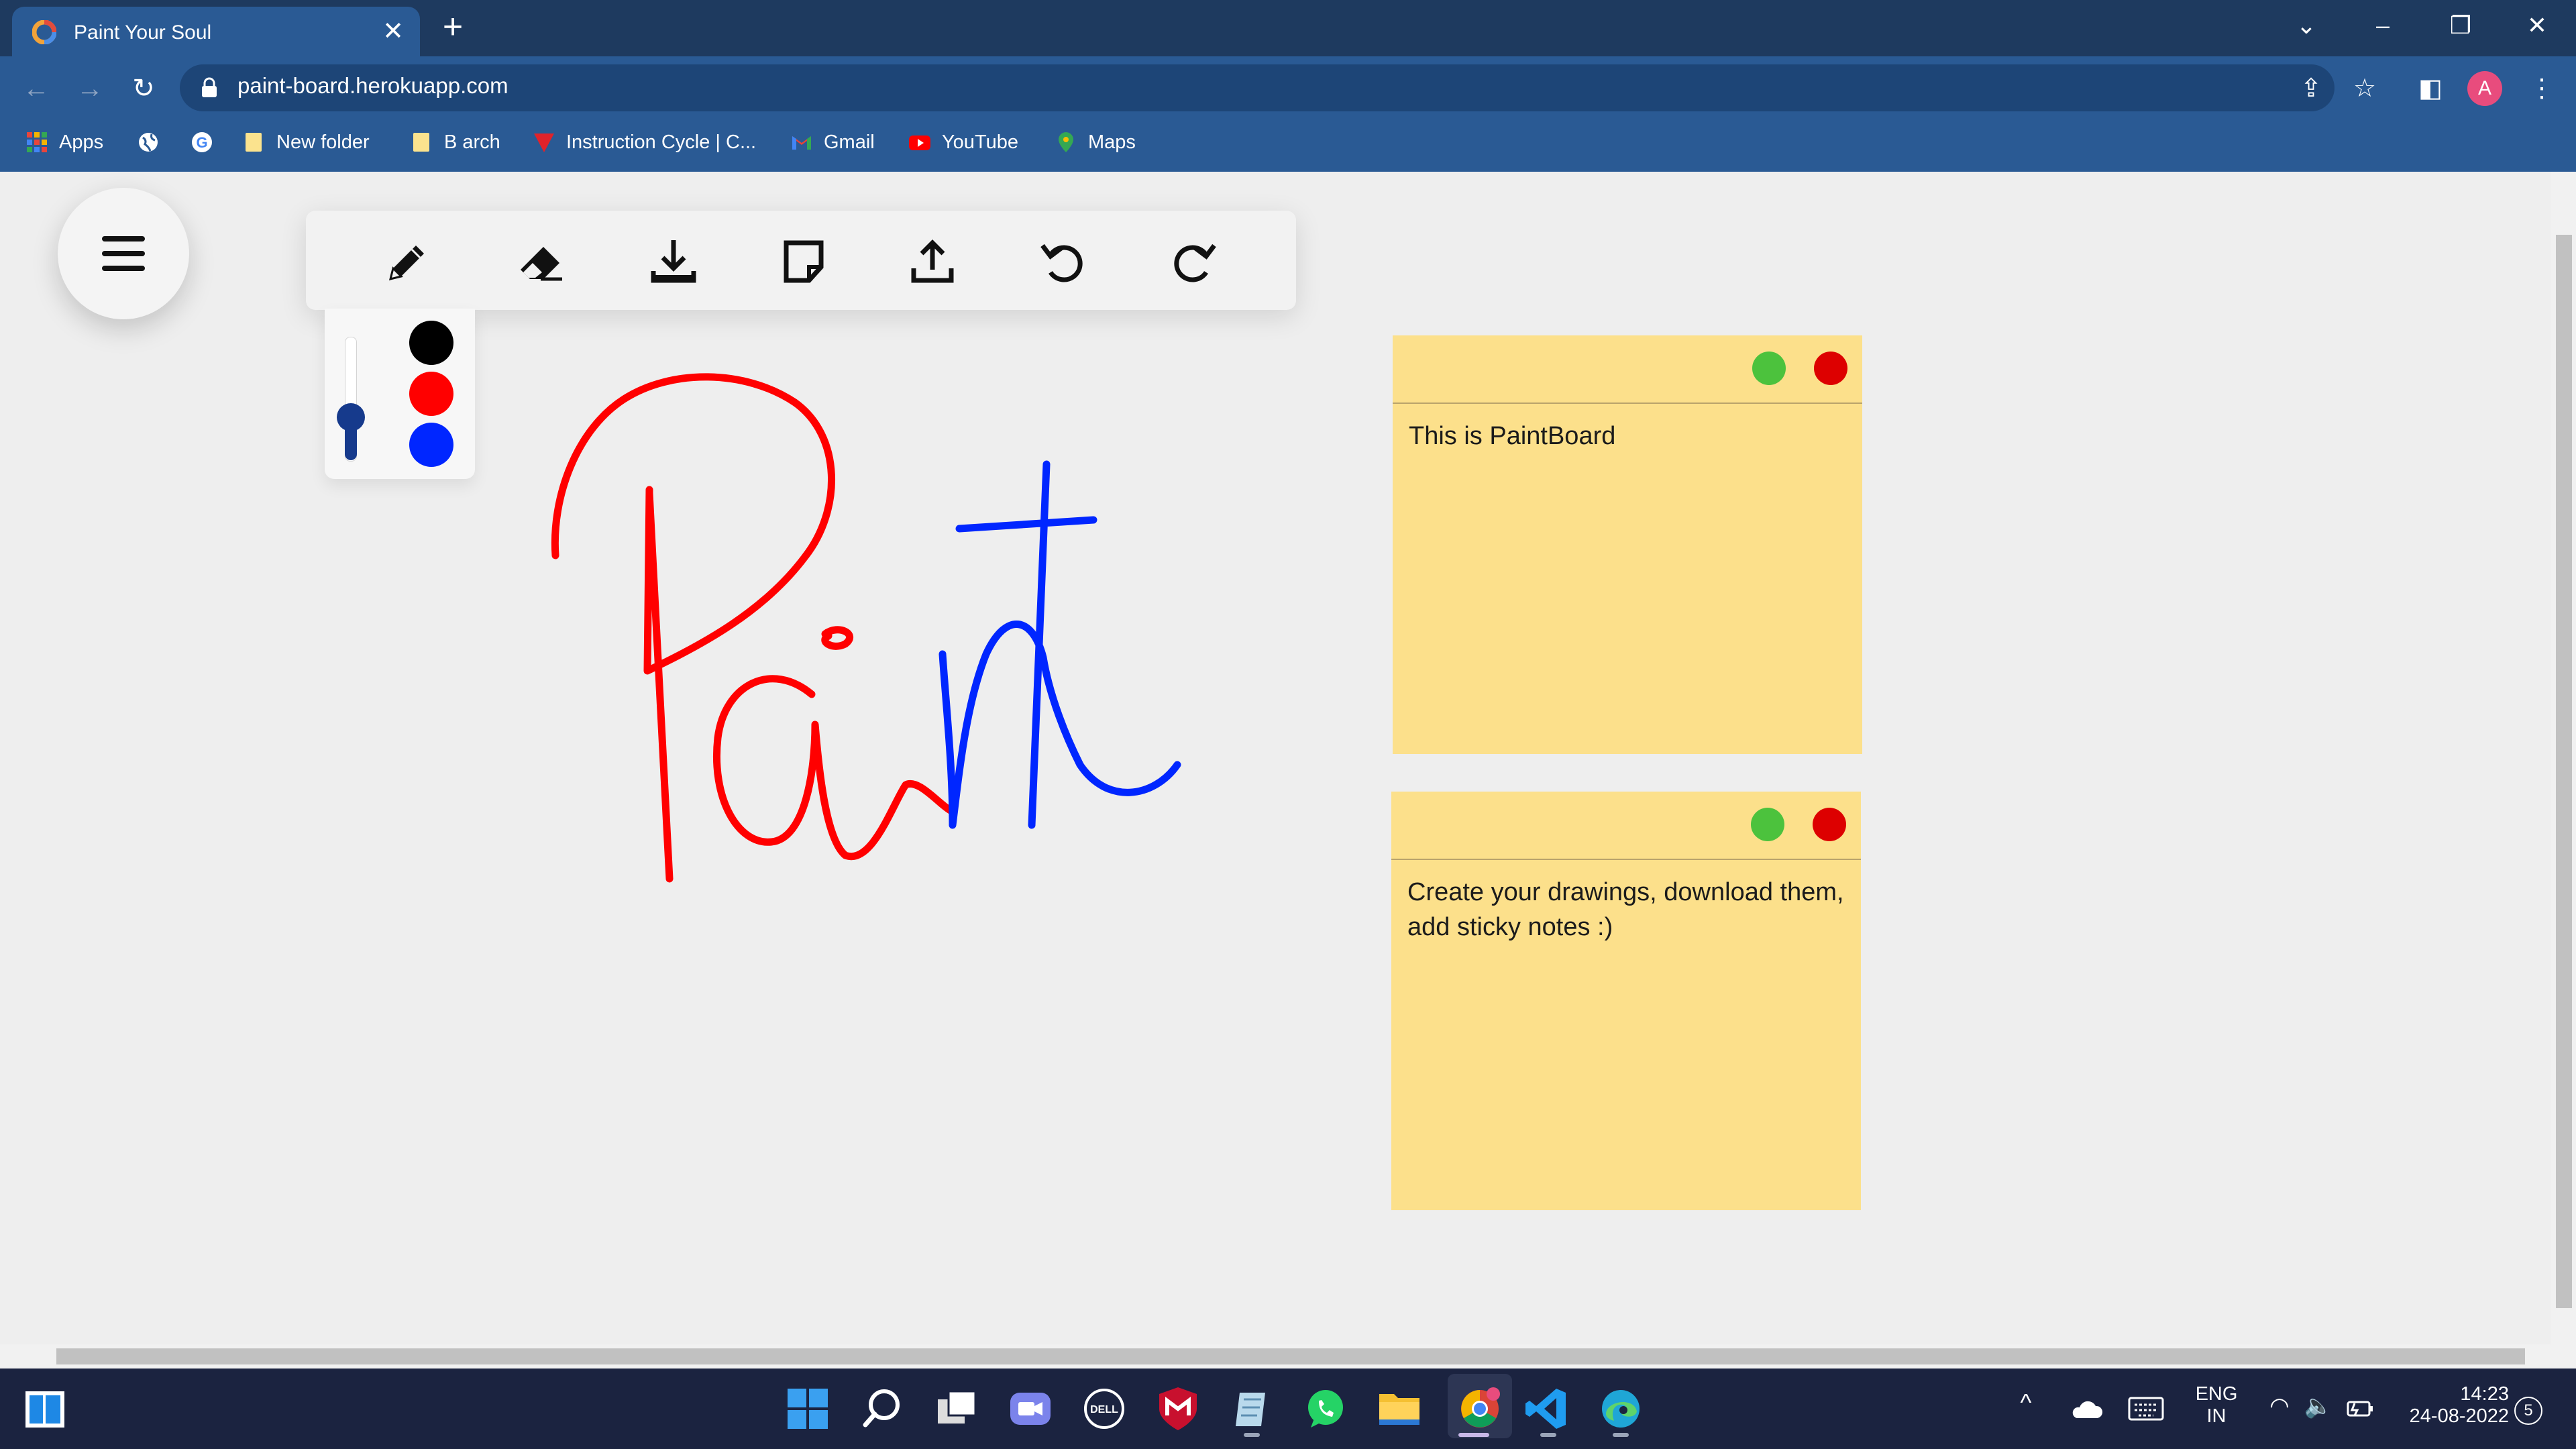  I want to click on show-desktop-icon, so click(45, 1409).